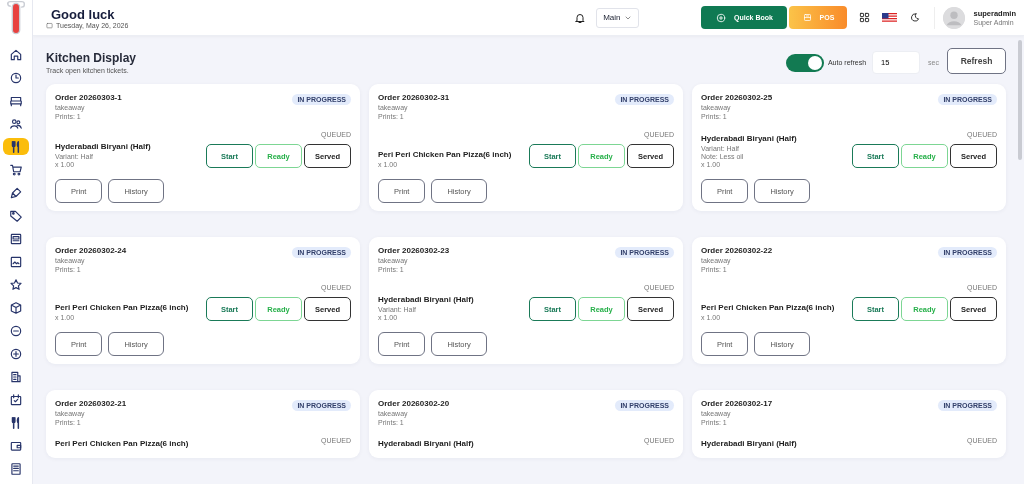  What do you see at coordinates (16, 468) in the screenshot?
I see `receipt-icon` at bounding box center [16, 468].